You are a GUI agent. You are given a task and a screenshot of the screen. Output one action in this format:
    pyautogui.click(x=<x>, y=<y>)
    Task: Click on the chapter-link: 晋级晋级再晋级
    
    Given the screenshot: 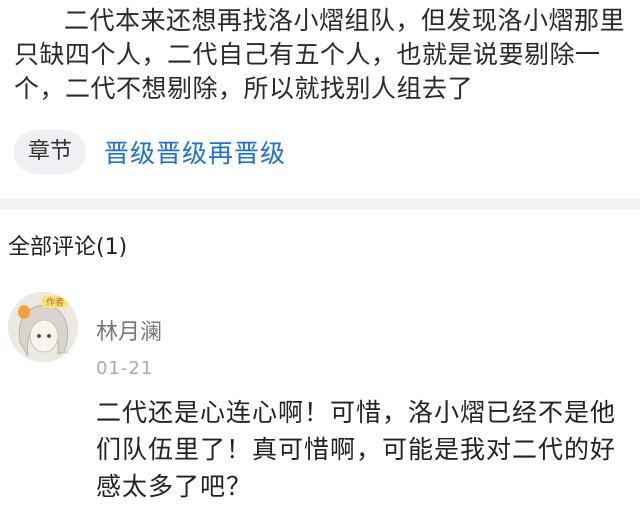 What is the action you would take?
    pyautogui.click(x=195, y=152)
    